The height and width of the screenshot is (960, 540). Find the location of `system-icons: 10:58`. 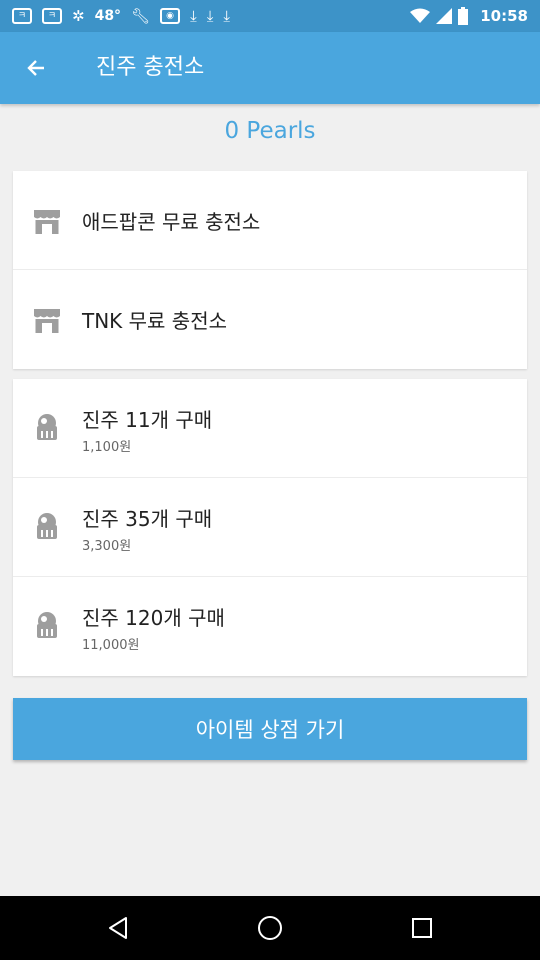

system-icons: 10:58 is located at coordinates (469, 16).